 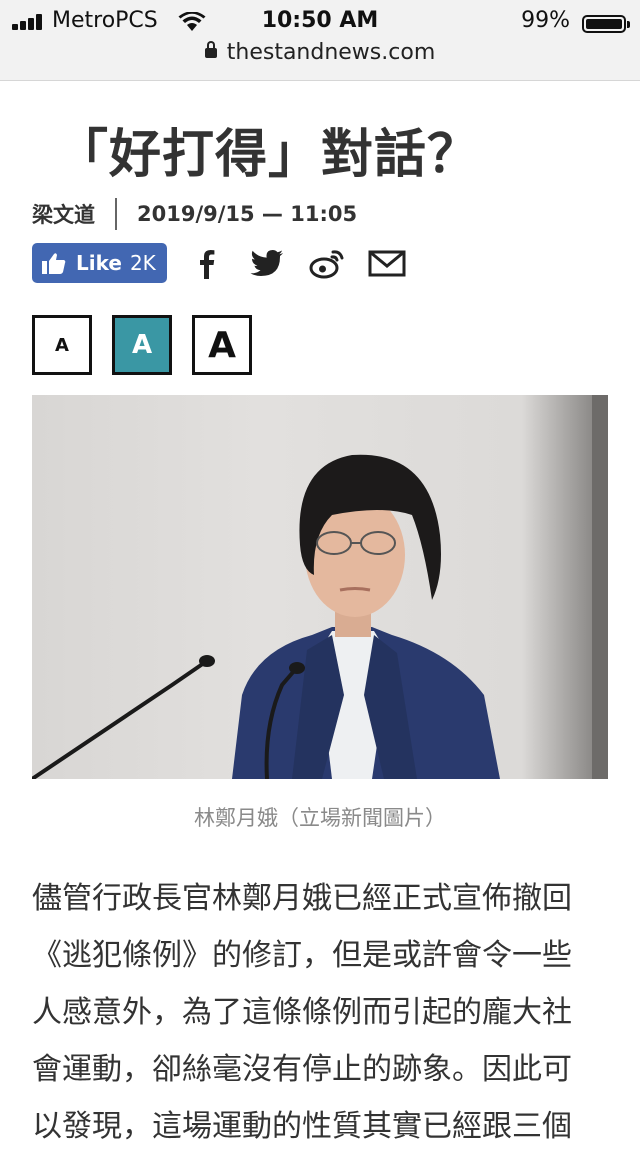 I want to click on body-line: 人感意外，為了這條條例而引起的龐大社, so click(x=302, y=1012).